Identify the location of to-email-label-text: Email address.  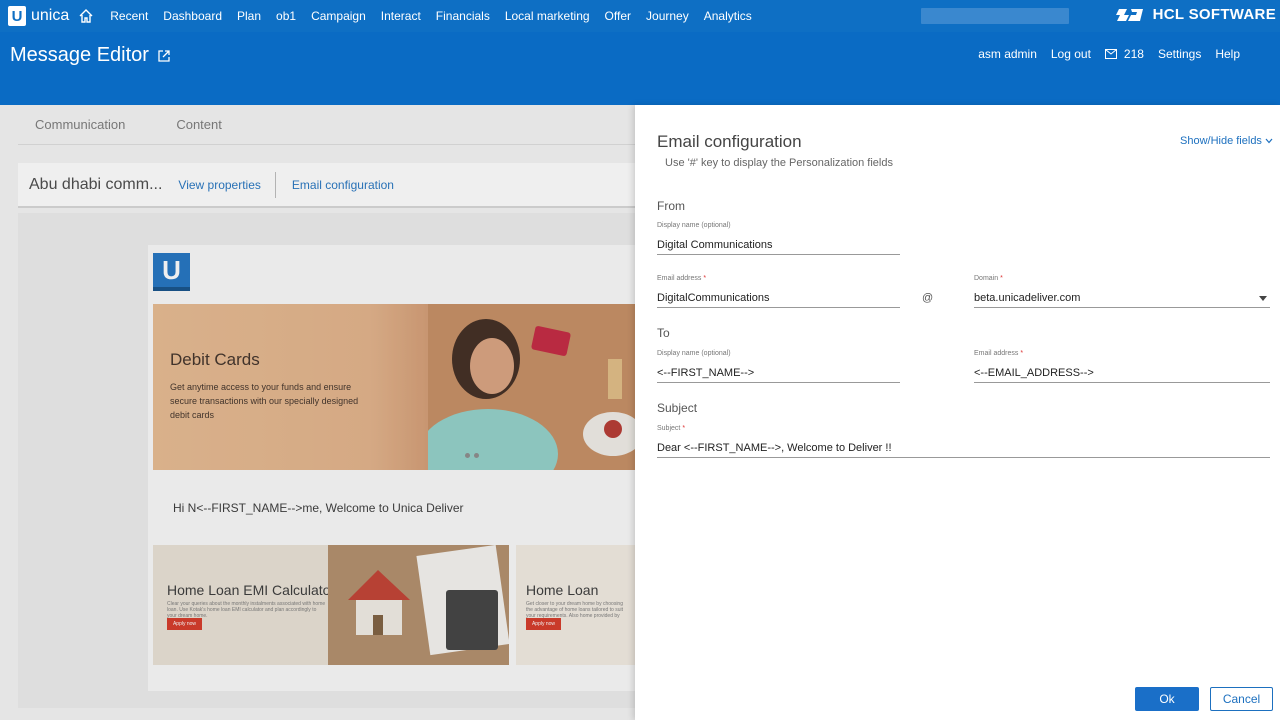
(996, 353).